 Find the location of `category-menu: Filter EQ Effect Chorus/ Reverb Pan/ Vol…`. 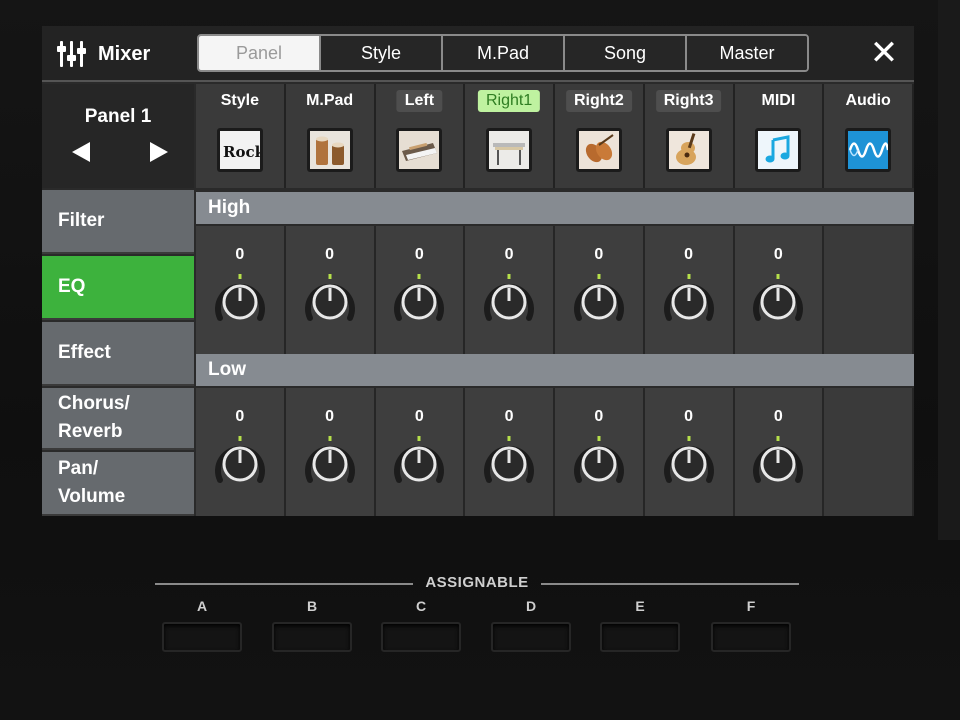

category-menu: Filter EQ Effect Chorus/ Reverb Pan/ Vol… is located at coordinates (118, 353).